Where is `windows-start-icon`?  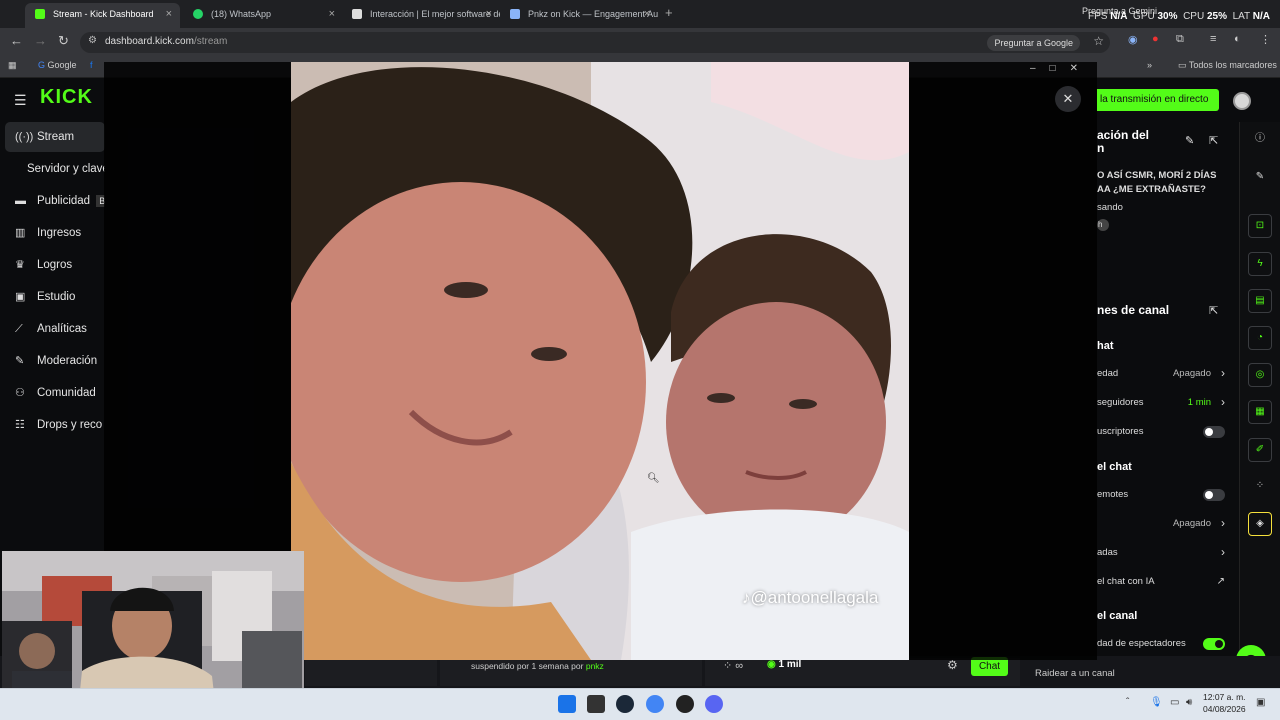 windows-start-icon is located at coordinates (567, 704).